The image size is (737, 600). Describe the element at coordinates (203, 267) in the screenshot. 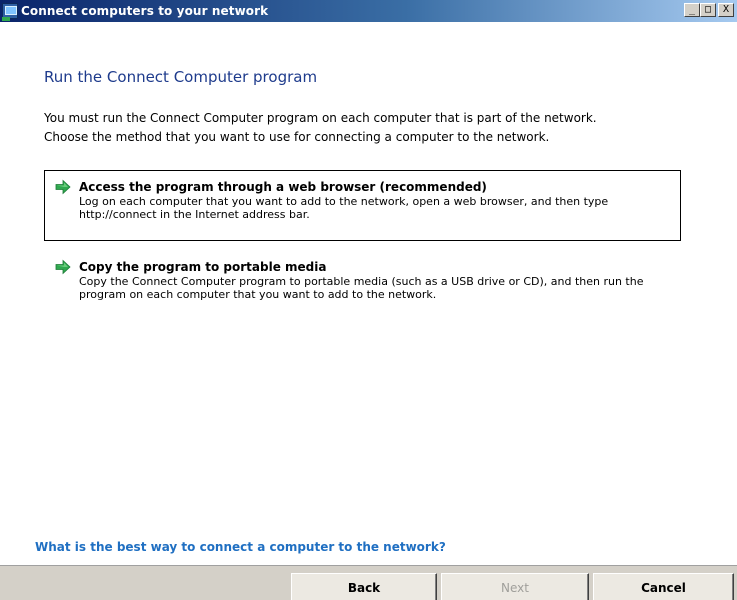

I see `option-title: Copy the program to portable media` at that location.